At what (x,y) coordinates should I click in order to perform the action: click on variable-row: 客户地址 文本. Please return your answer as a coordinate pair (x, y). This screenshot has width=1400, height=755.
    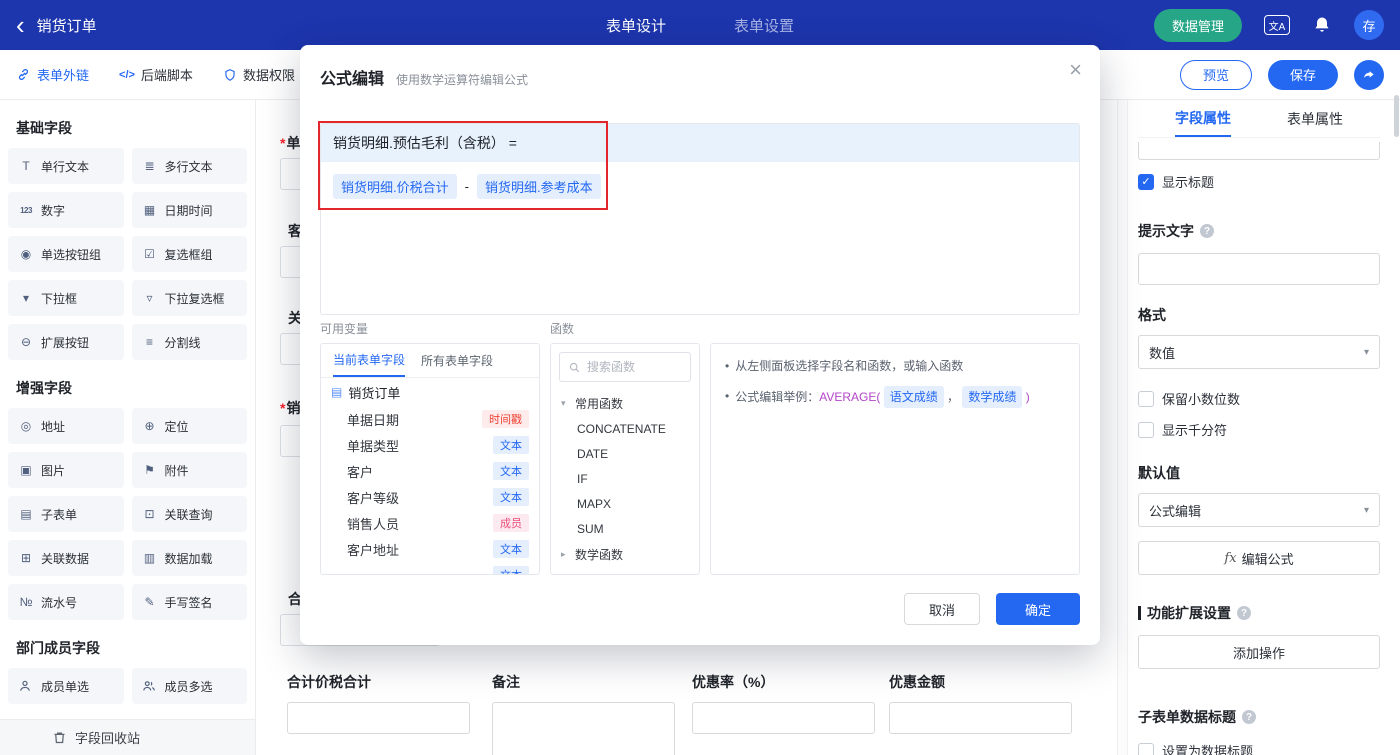
    Looking at the image, I should click on (430, 549).